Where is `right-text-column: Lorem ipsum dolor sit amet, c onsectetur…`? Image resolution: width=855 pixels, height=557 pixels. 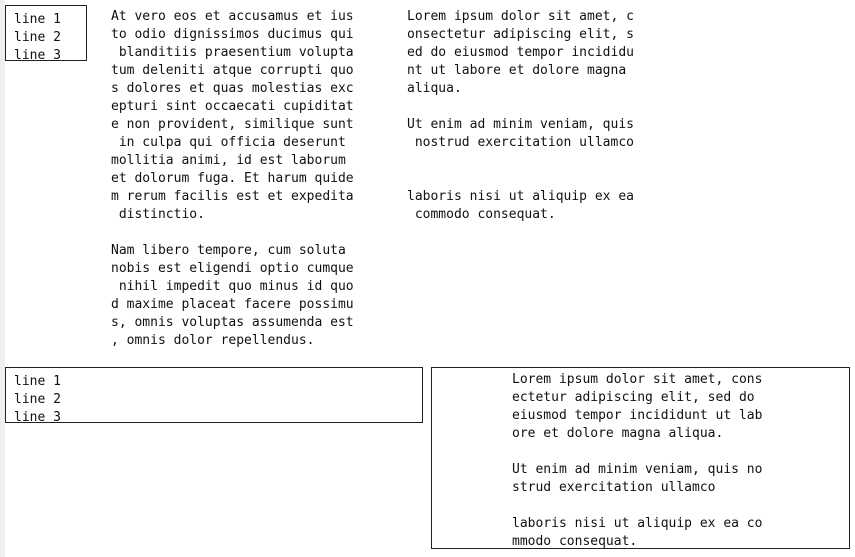
right-text-column: Lorem ipsum dolor sit amet, c onsectetur… is located at coordinates (520, 116).